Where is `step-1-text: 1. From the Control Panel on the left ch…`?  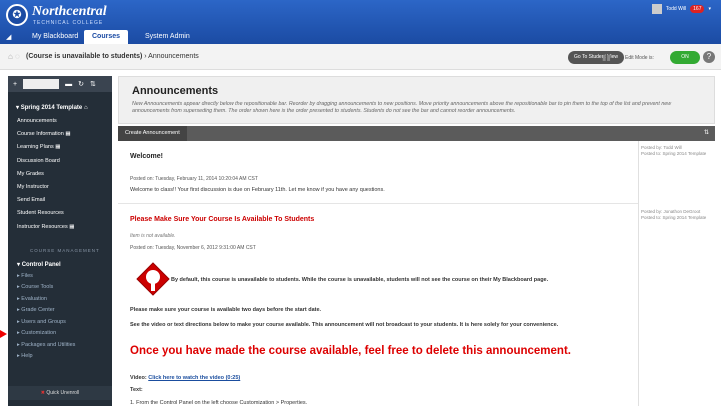
step-1-text: 1. From the Control Panel on the left ch… is located at coordinates (219, 403).